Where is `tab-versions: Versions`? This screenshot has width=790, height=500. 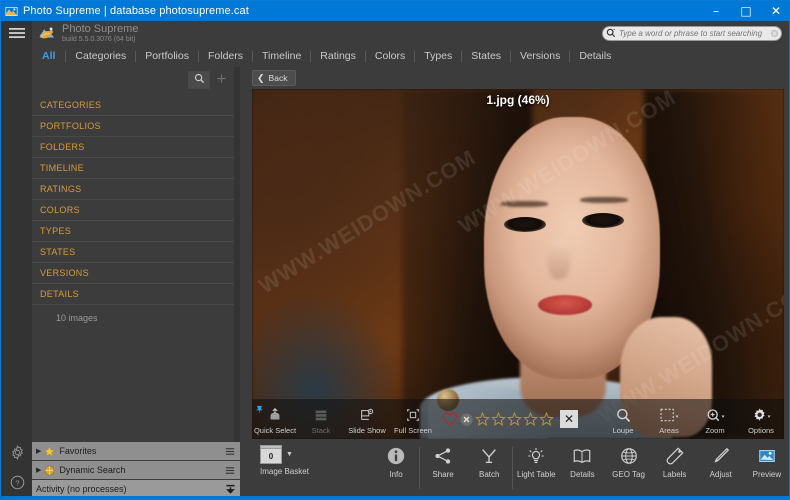 tab-versions: Versions is located at coordinates (540, 56).